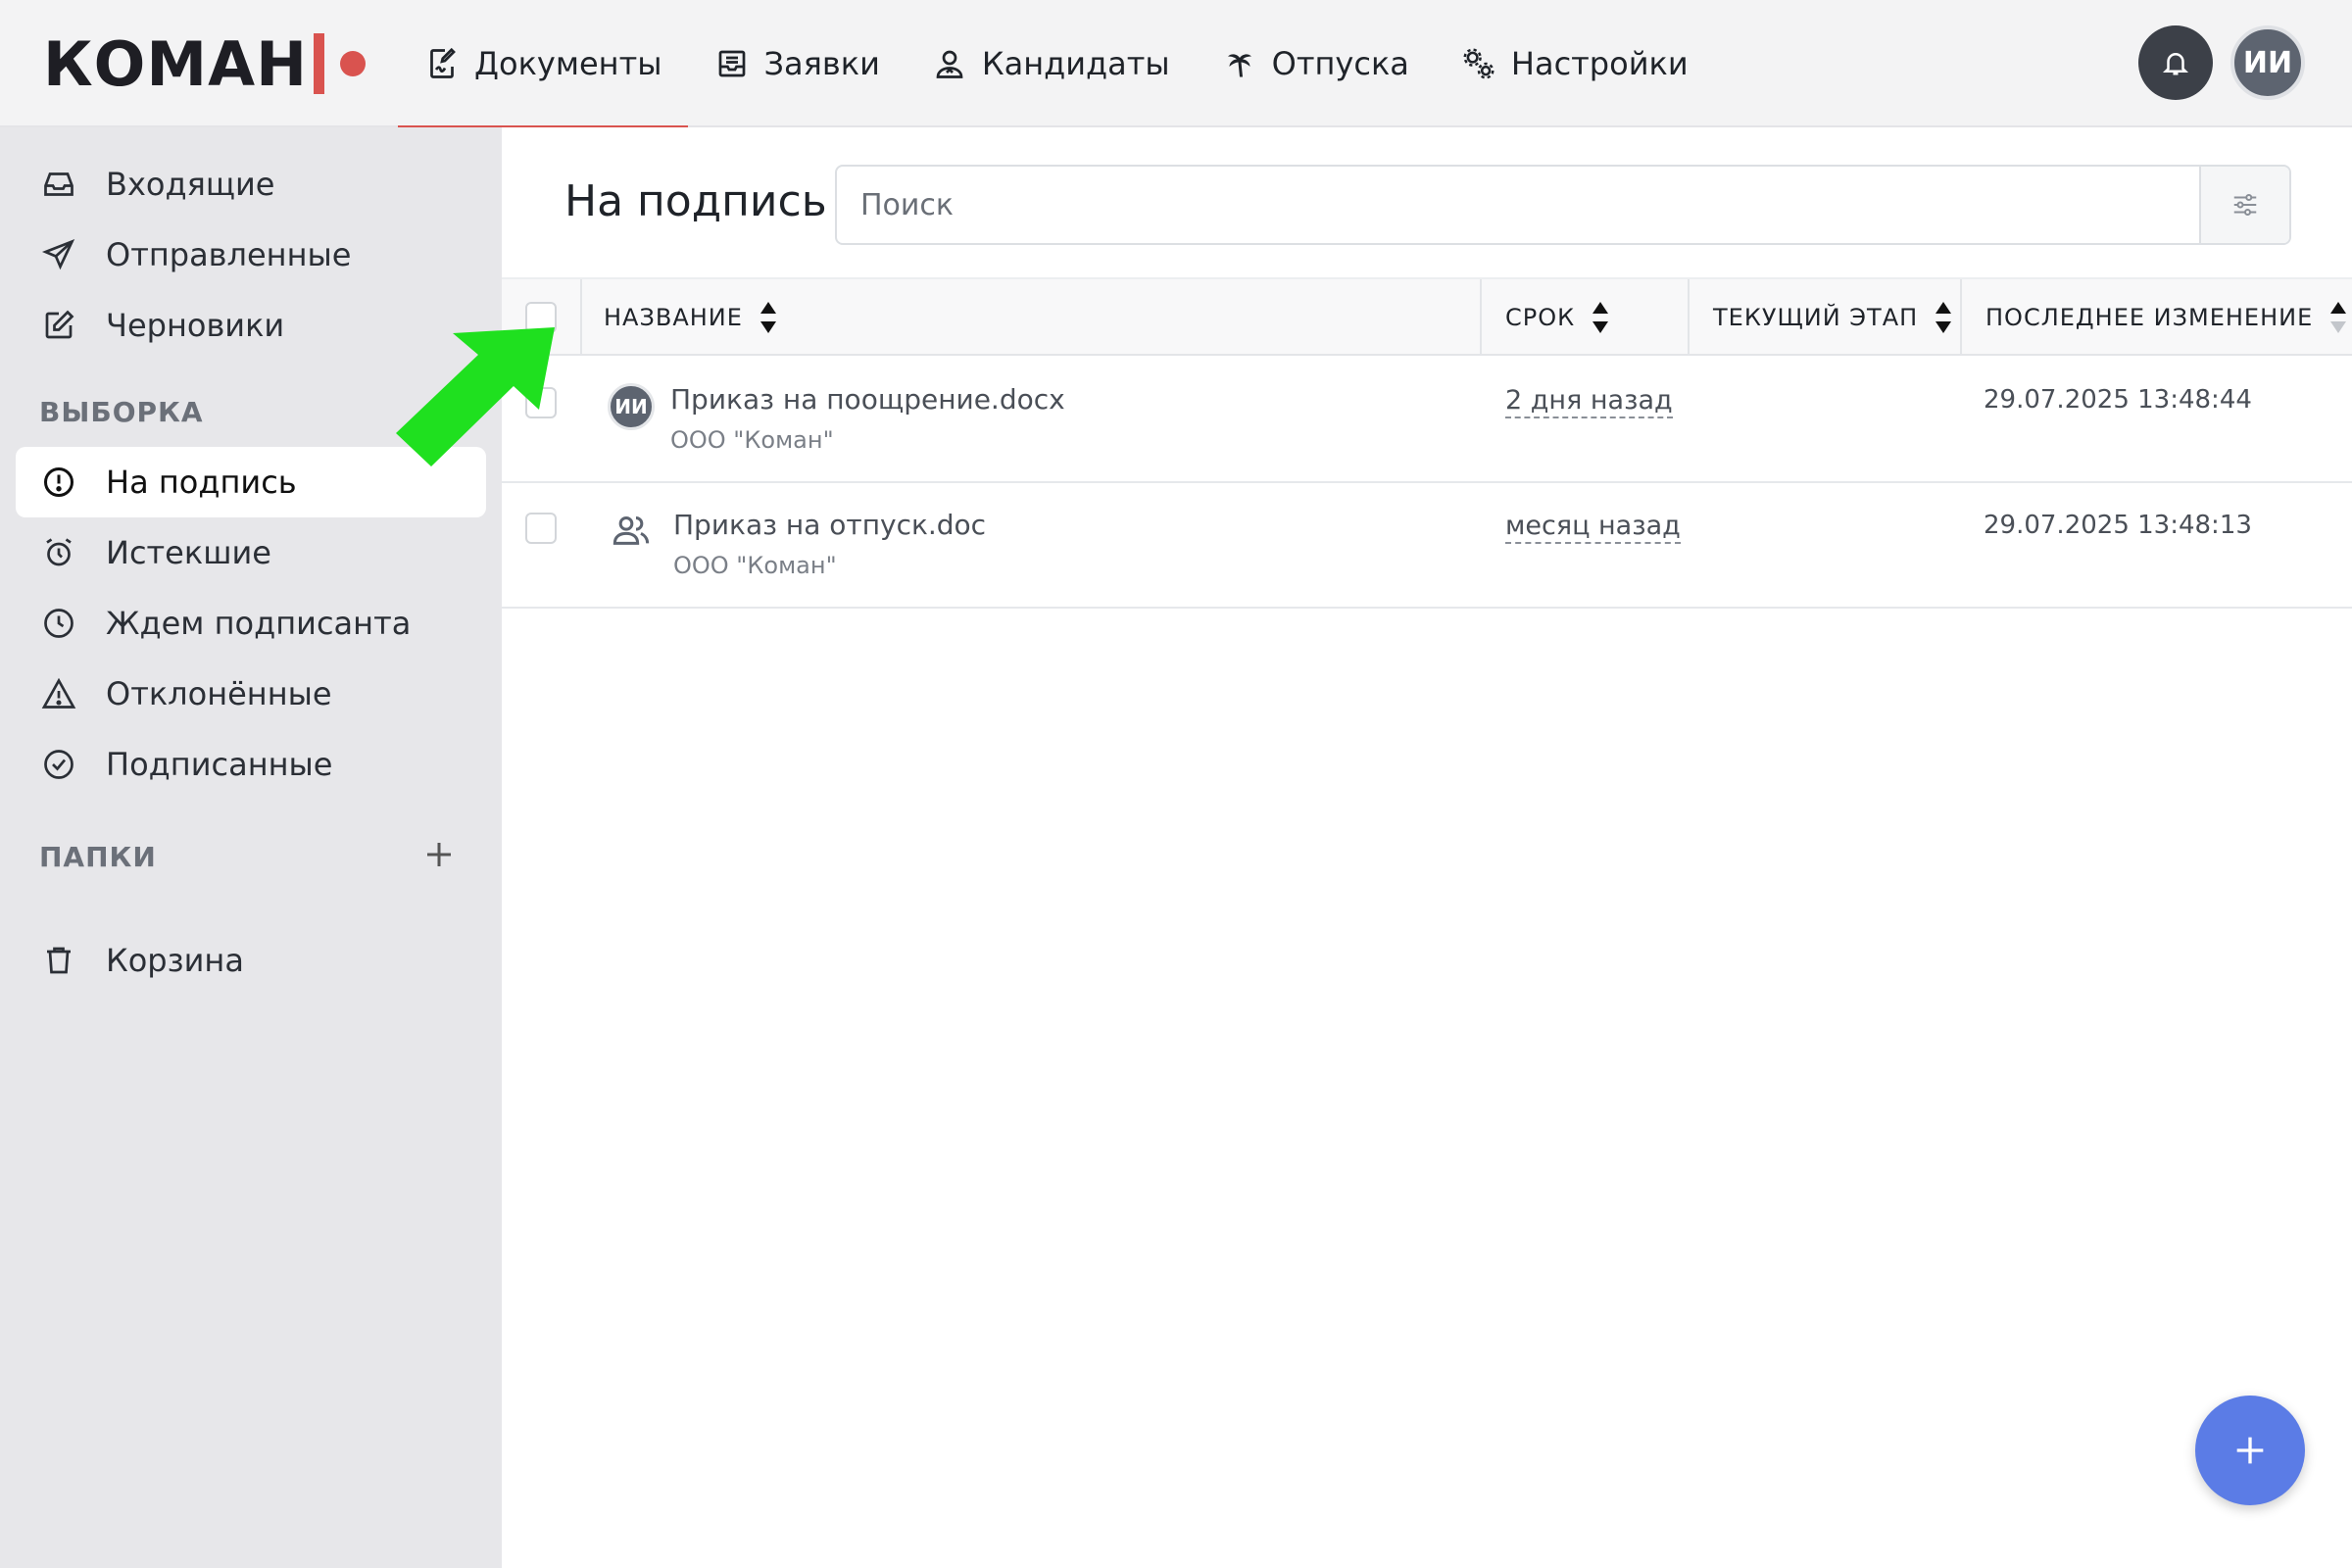  Describe the element at coordinates (631, 530) in the screenshot. I see `users-icon` at that location.